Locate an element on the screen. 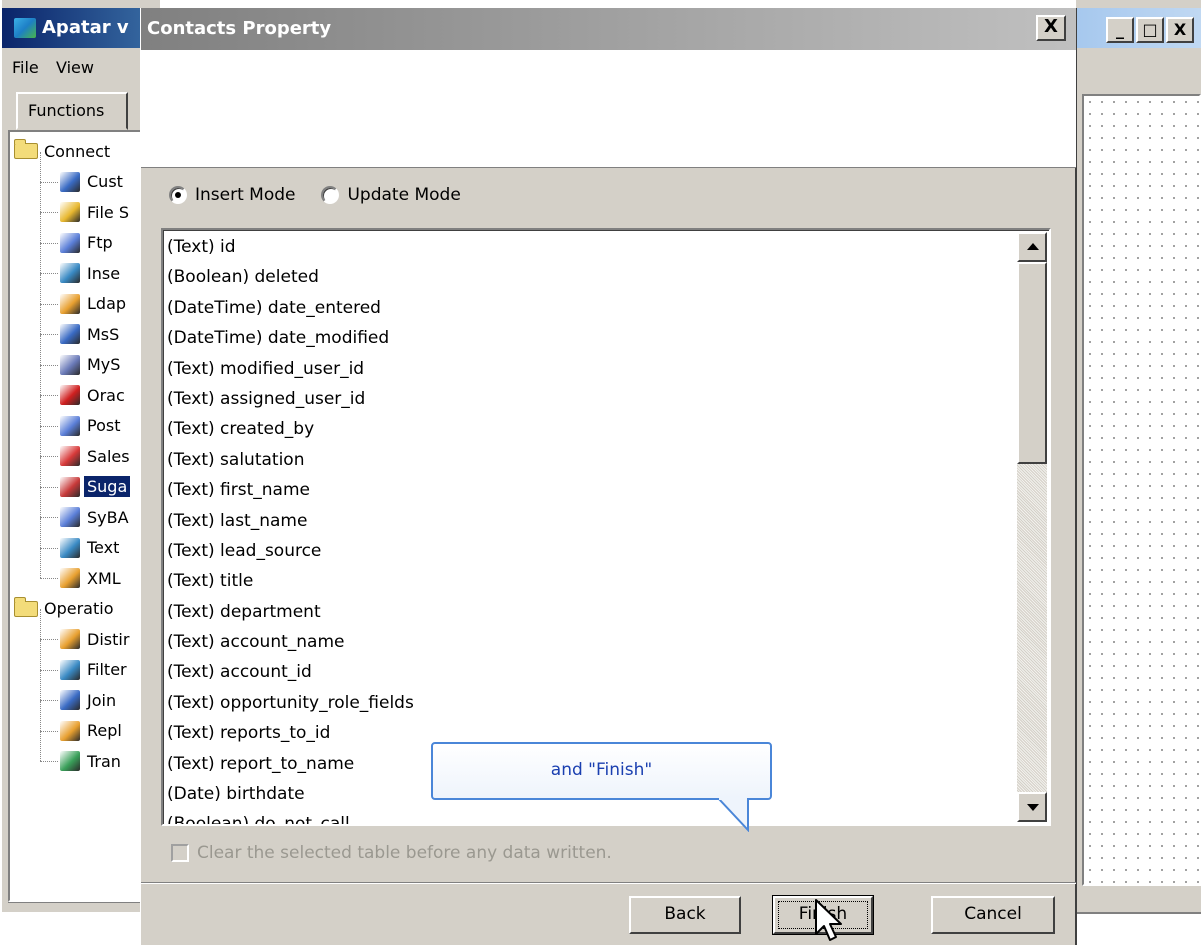 The width and height of the screenshot is (1201, 945). tree-item: Filter is located at coordinates (95, 670).